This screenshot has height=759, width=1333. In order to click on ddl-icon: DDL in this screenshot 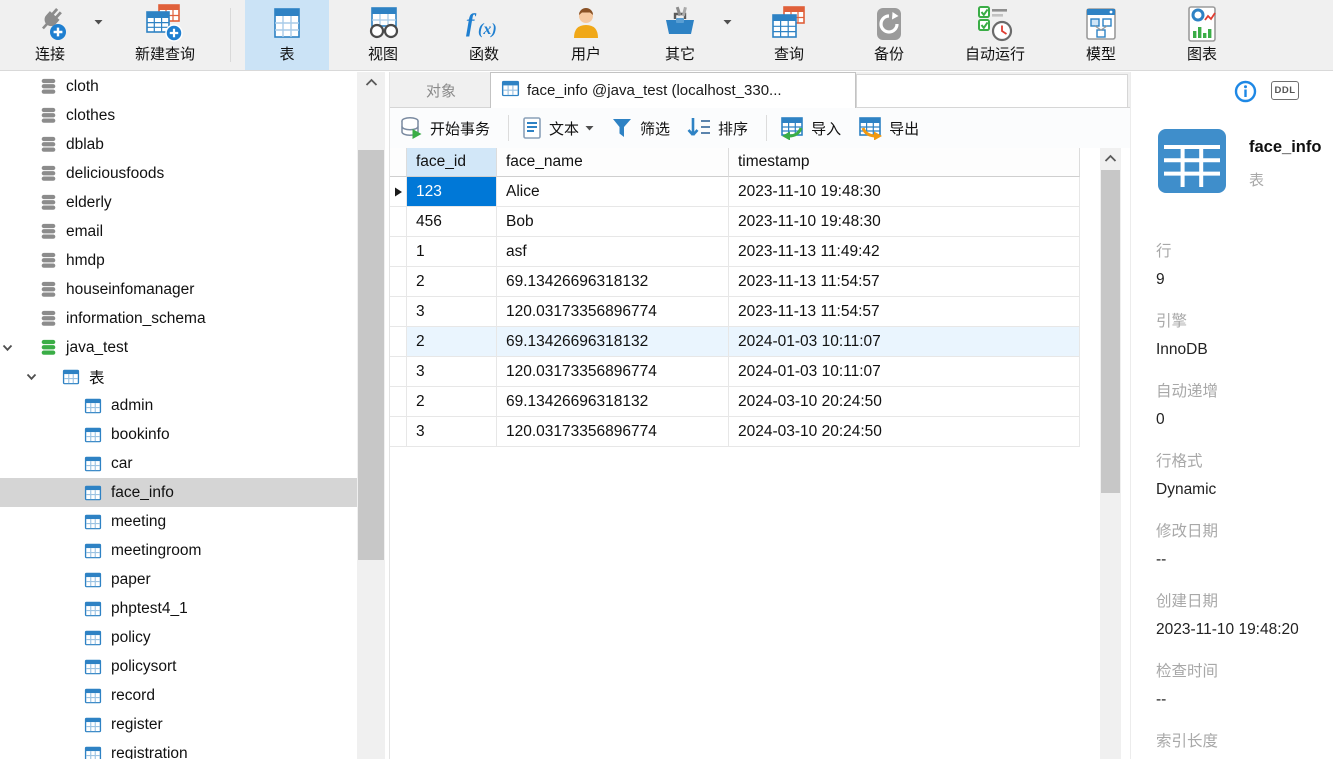, I will do `click(1285, 90)`.